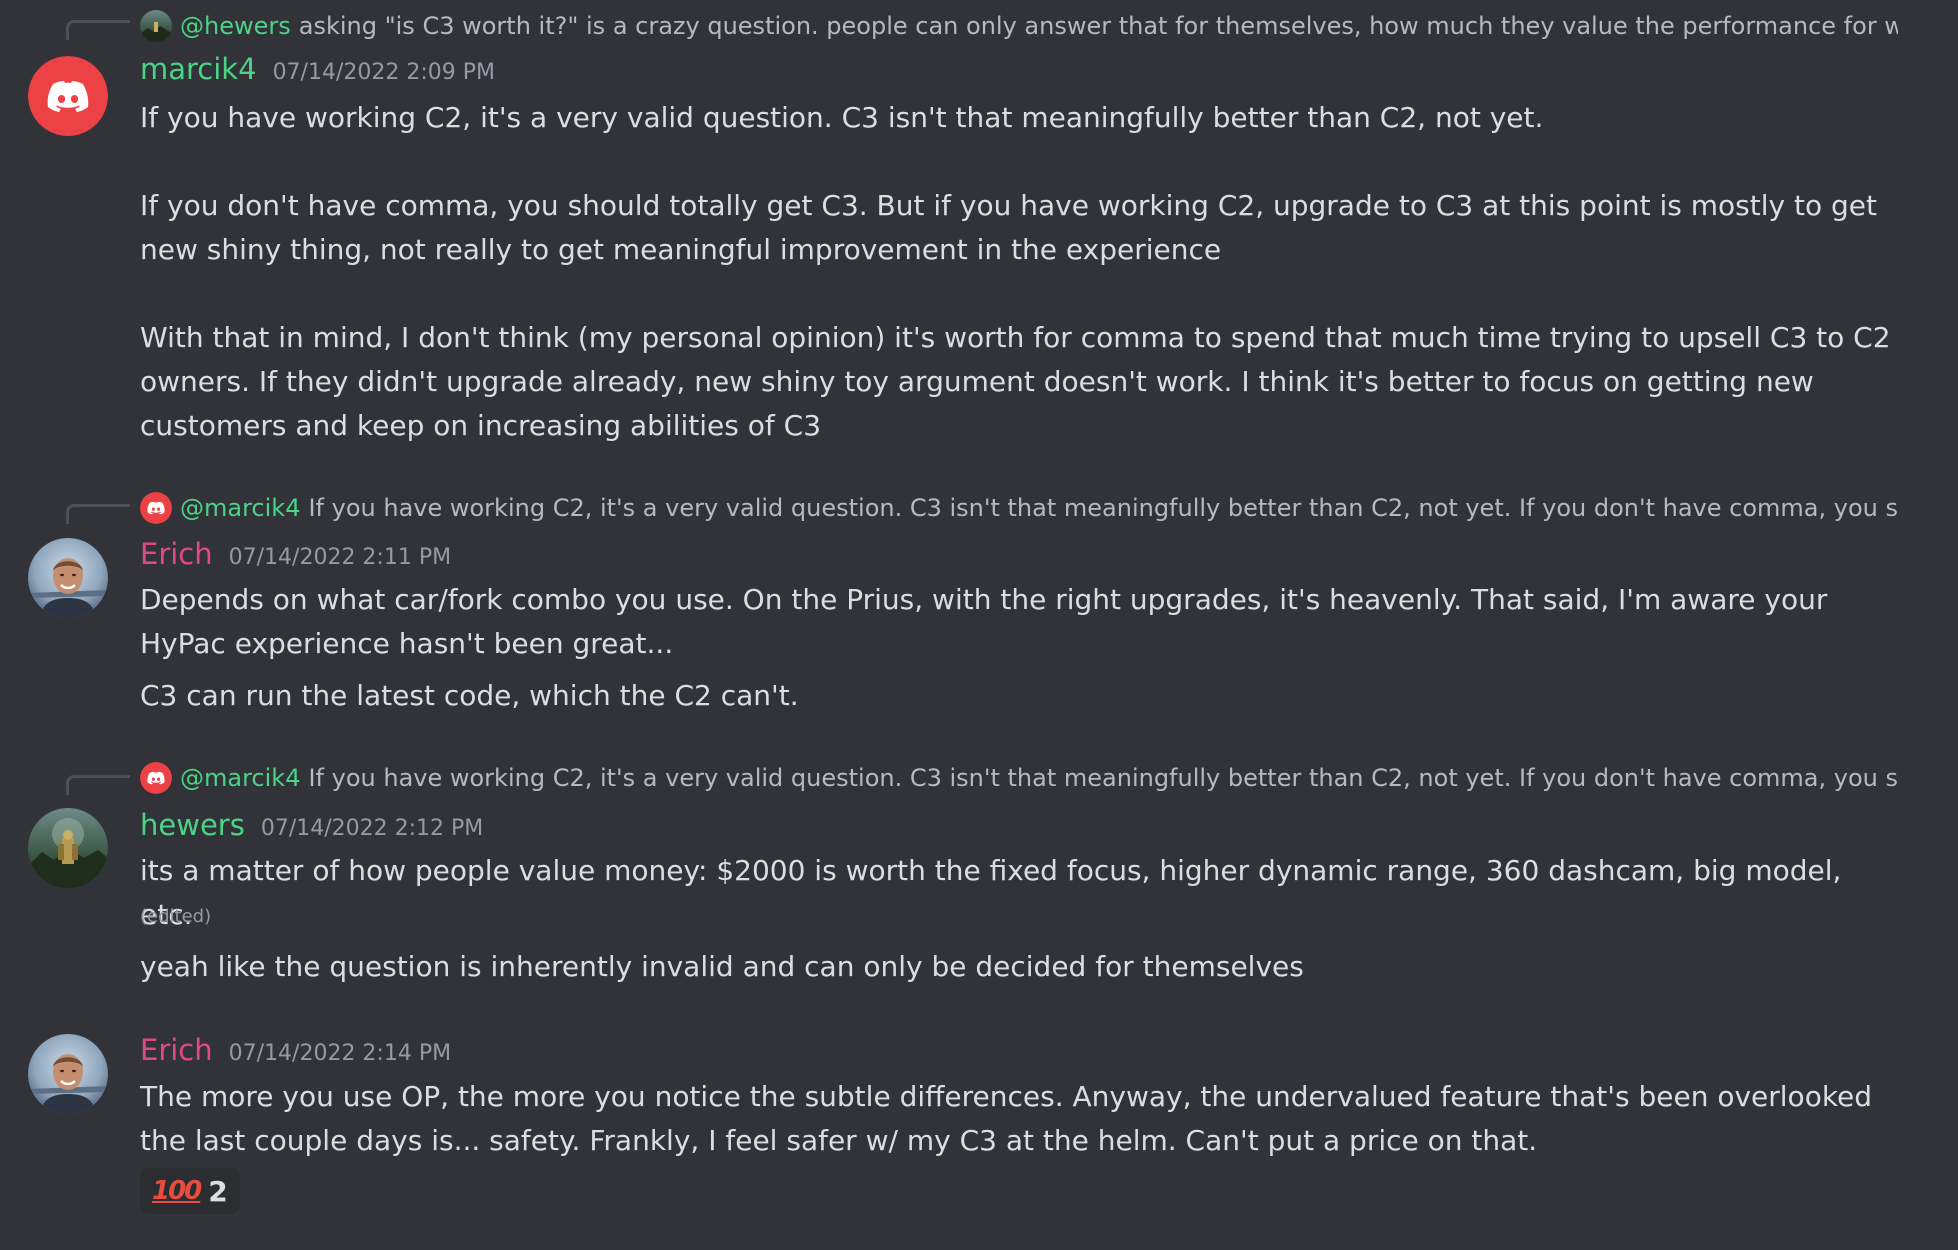  What do you see at coordinates (372, 828) in the screenshot?
I see `timestamp: 07/14/2022 2:12 PM` at bounding box center [372, 828].